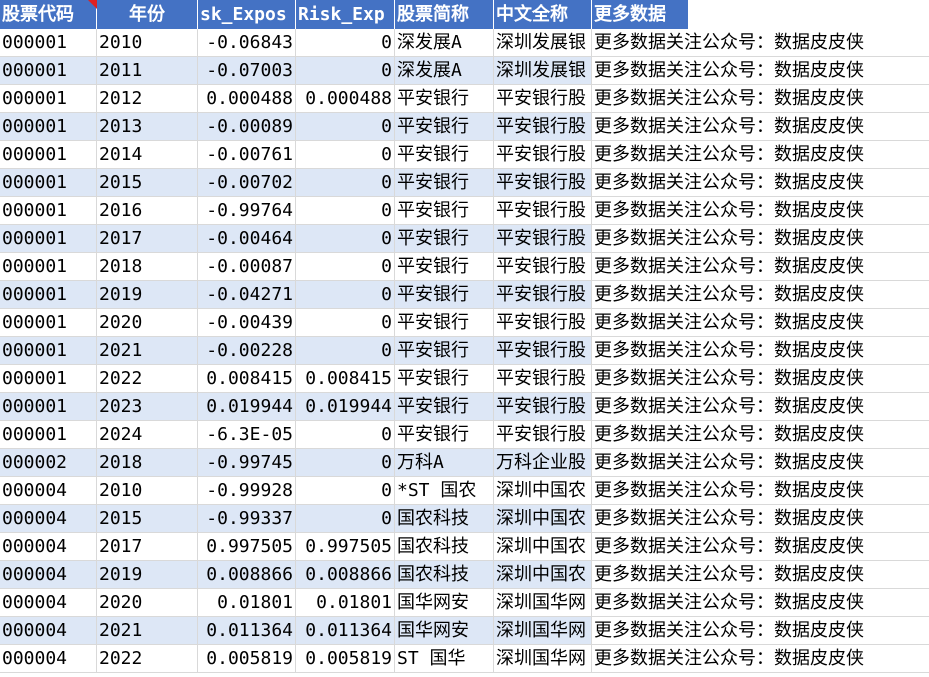 The image size is (929, 677). I want to click on red-triangle-comment-icon, so click(92, 4).